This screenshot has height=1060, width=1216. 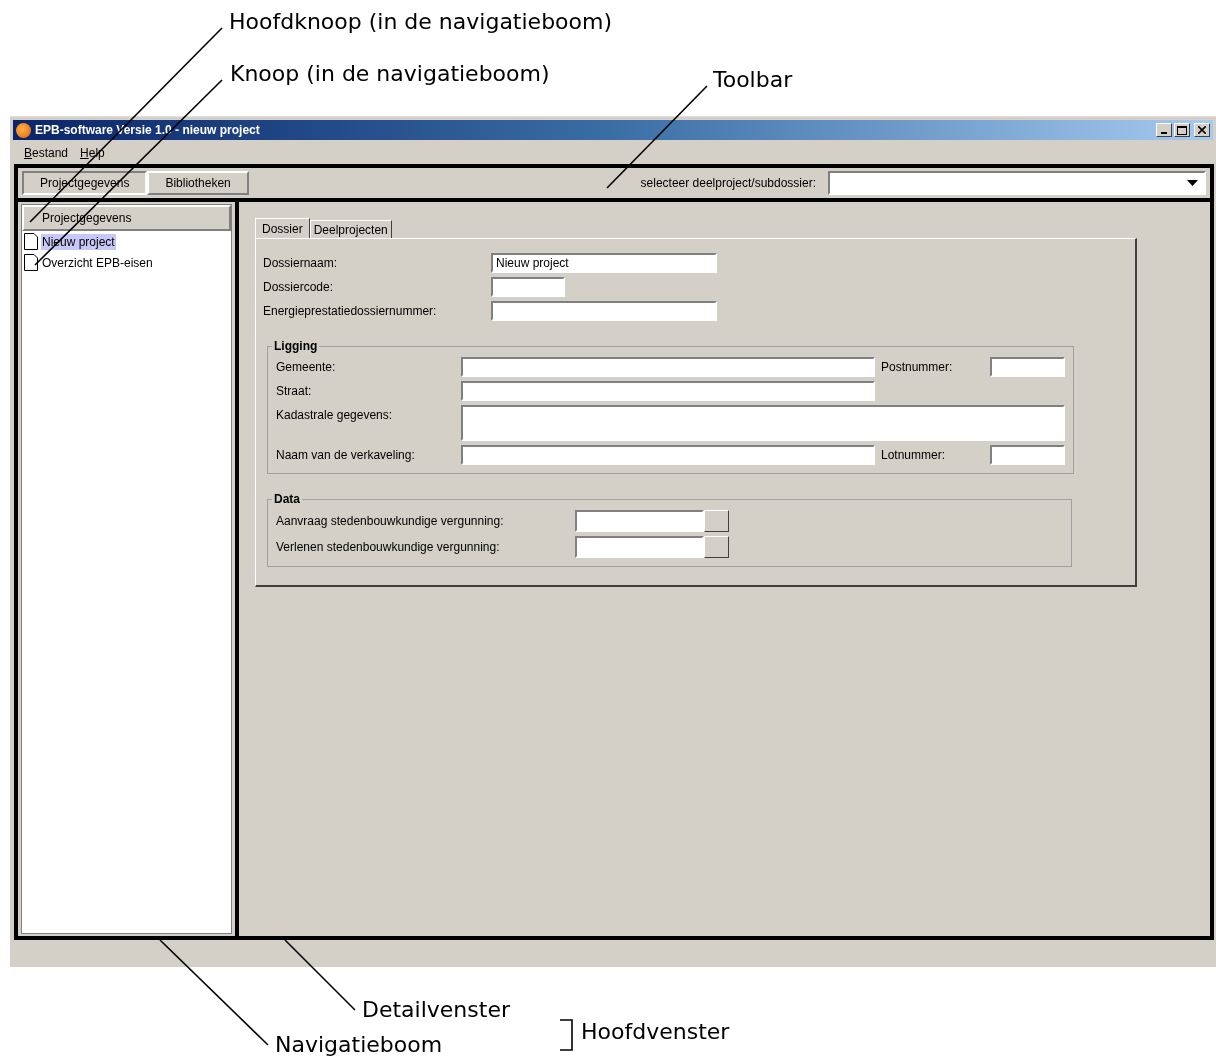 I want to click on app-logo-icon, so click(x=23, y=130).